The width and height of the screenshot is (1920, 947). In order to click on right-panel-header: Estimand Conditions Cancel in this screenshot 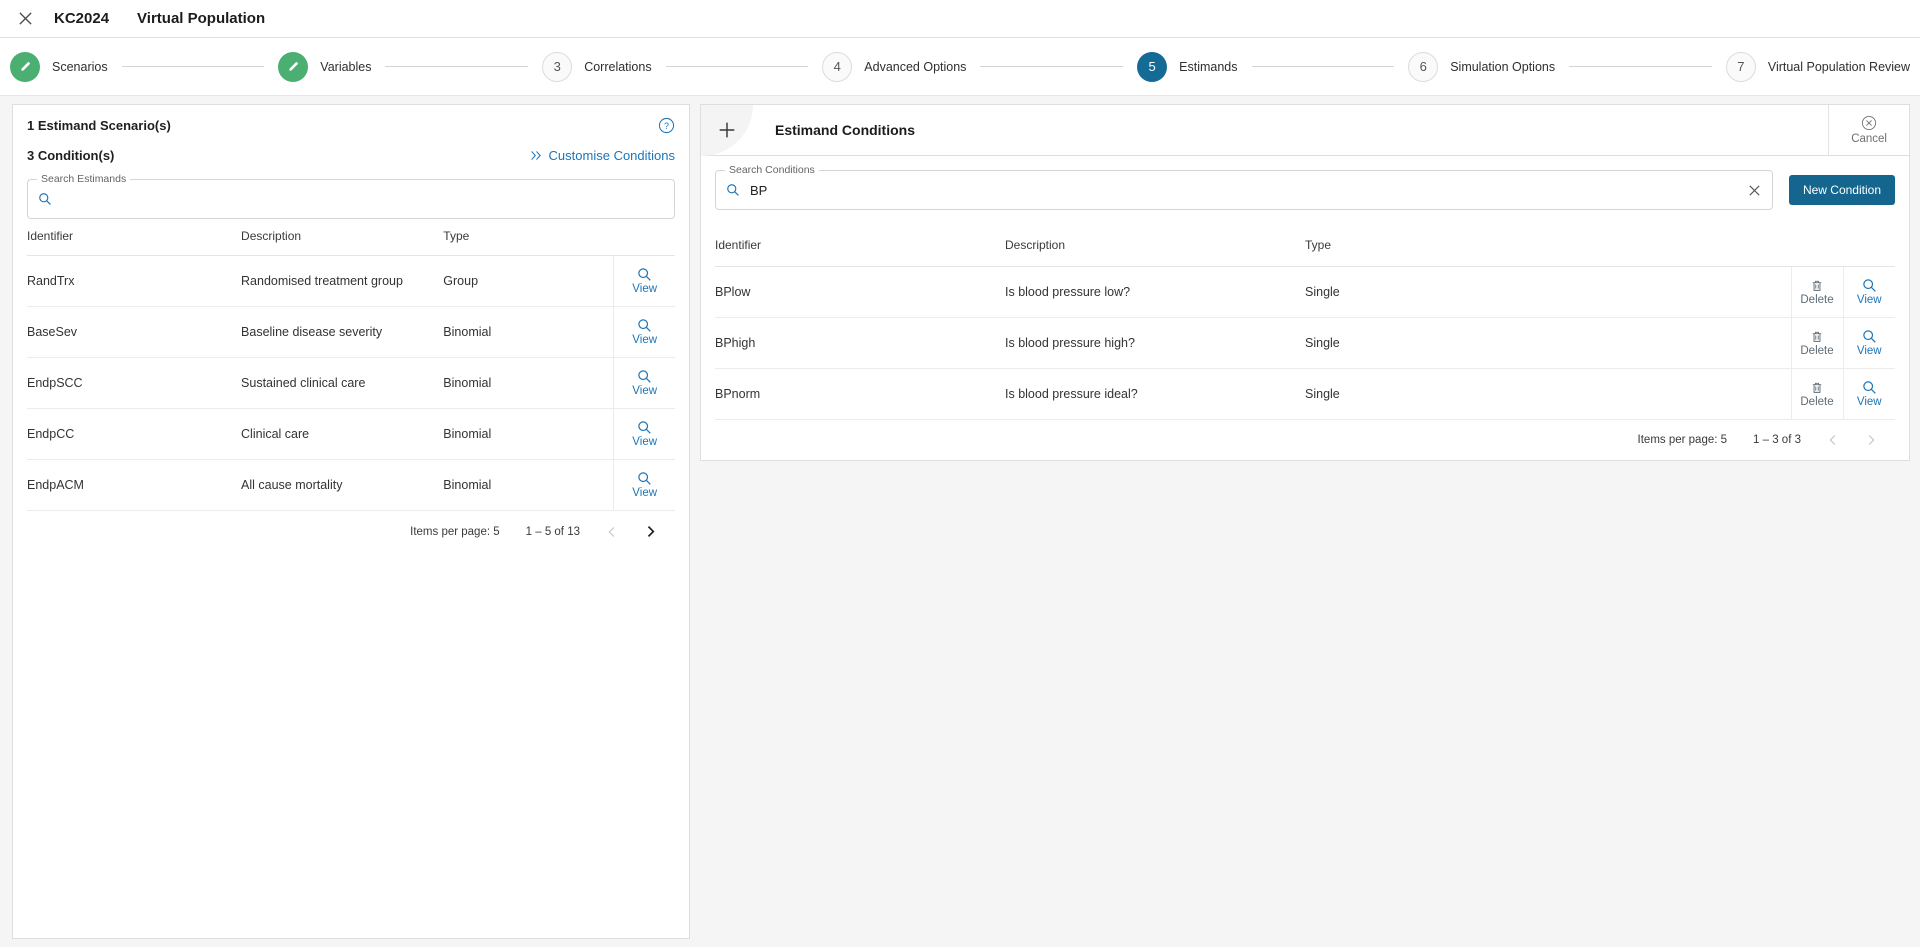, I will do `click(1305, 130)`.